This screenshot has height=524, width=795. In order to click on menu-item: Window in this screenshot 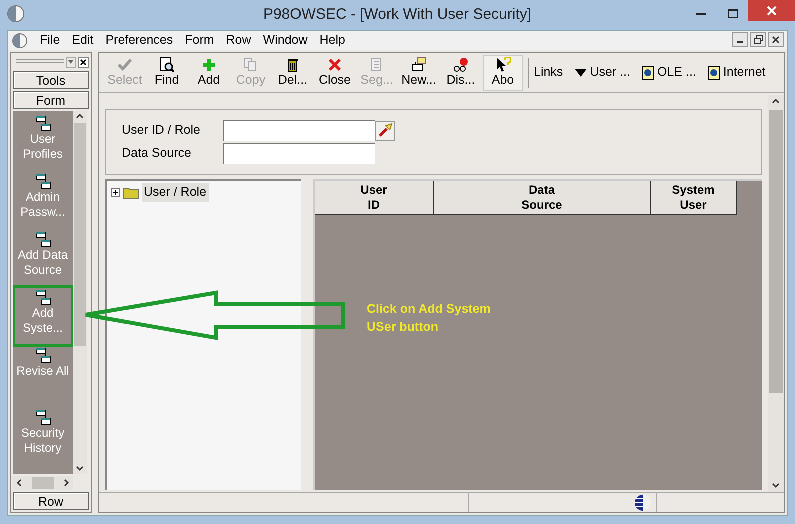, I will do `click(285, 40)`.